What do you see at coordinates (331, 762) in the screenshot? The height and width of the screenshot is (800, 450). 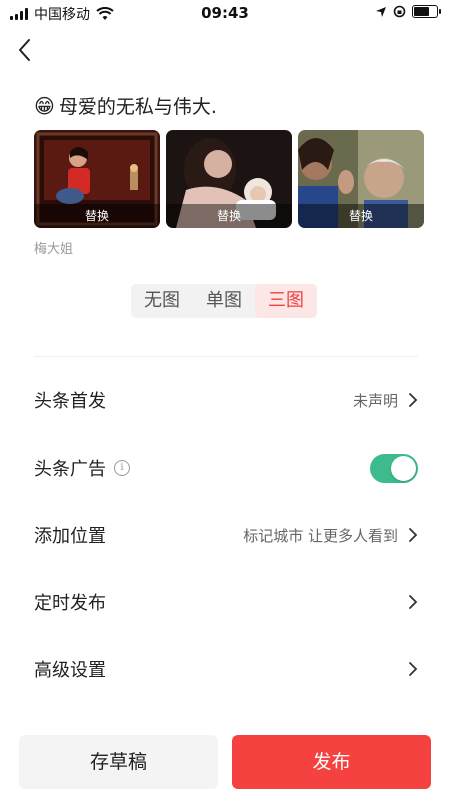 I see `publish-button: 发布` at bounding box center [331, 762].